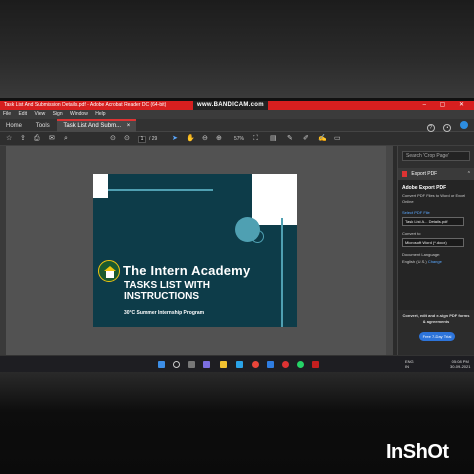 The height and width of the screenshot is (474, 474). What do you see at coordinates (237, 114) in the screenshot?
I see `menu-bar: File Edit View Sign Window Help` at bounding box center [237, 114].